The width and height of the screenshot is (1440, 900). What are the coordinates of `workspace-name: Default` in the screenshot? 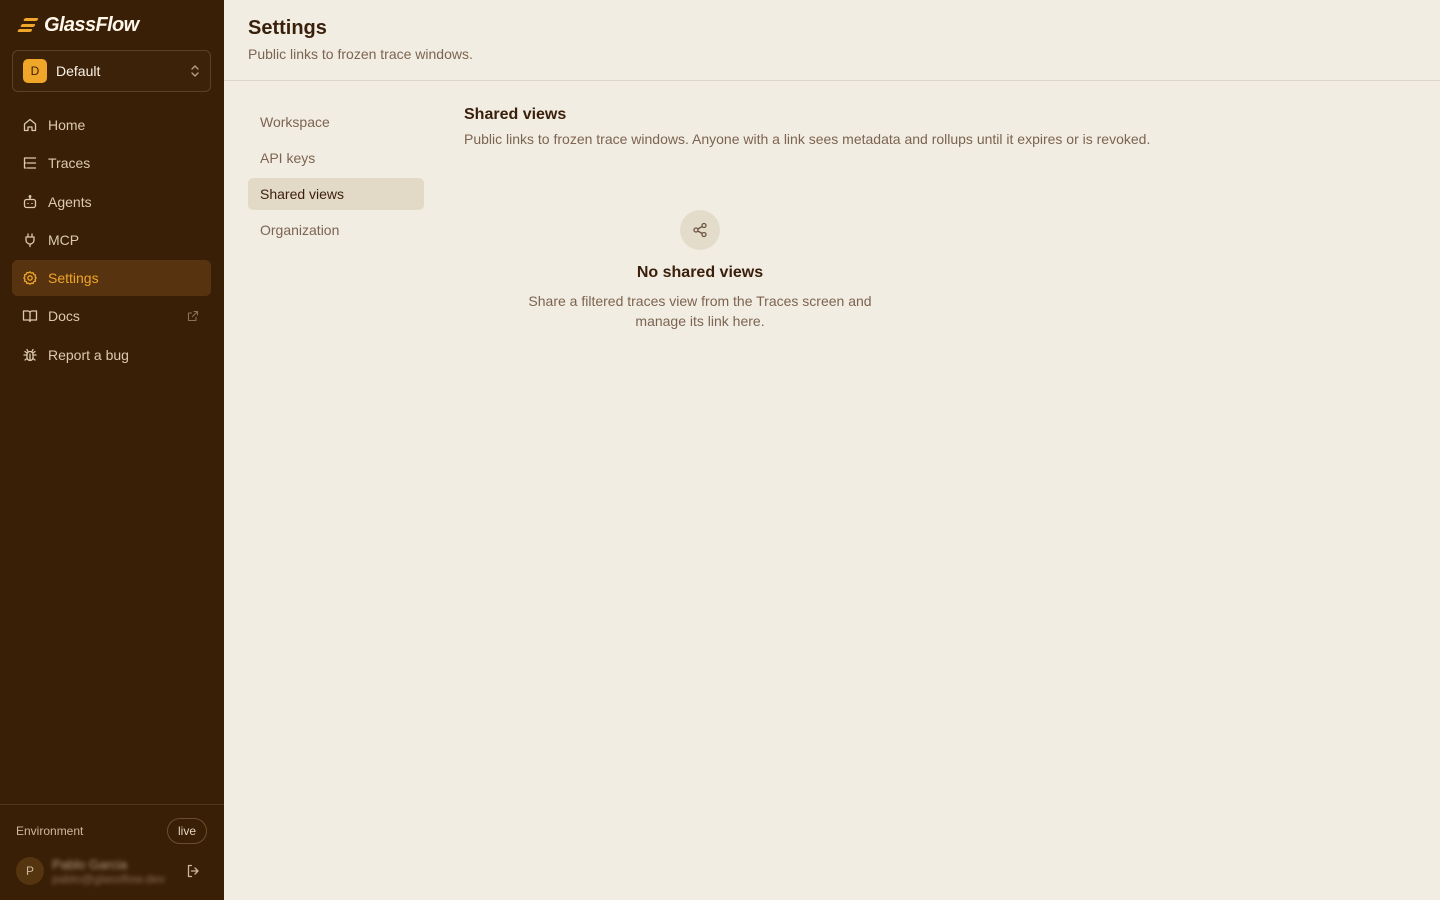 It's located at (78, 71).